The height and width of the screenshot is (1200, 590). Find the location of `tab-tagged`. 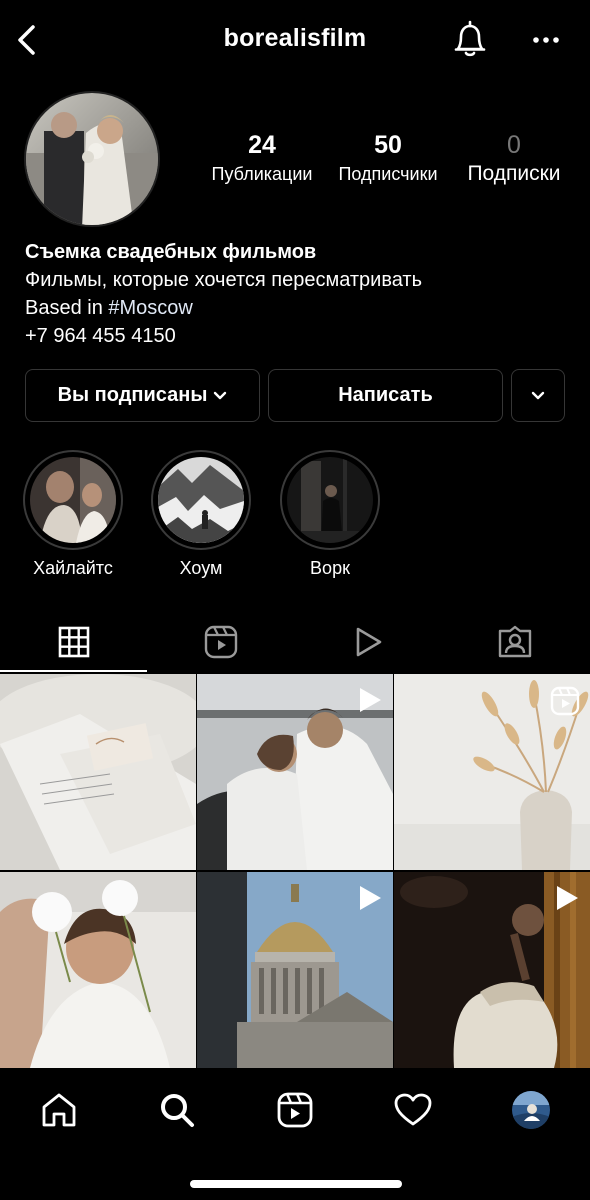

tab-tagged is located at coordinates (514, 642).